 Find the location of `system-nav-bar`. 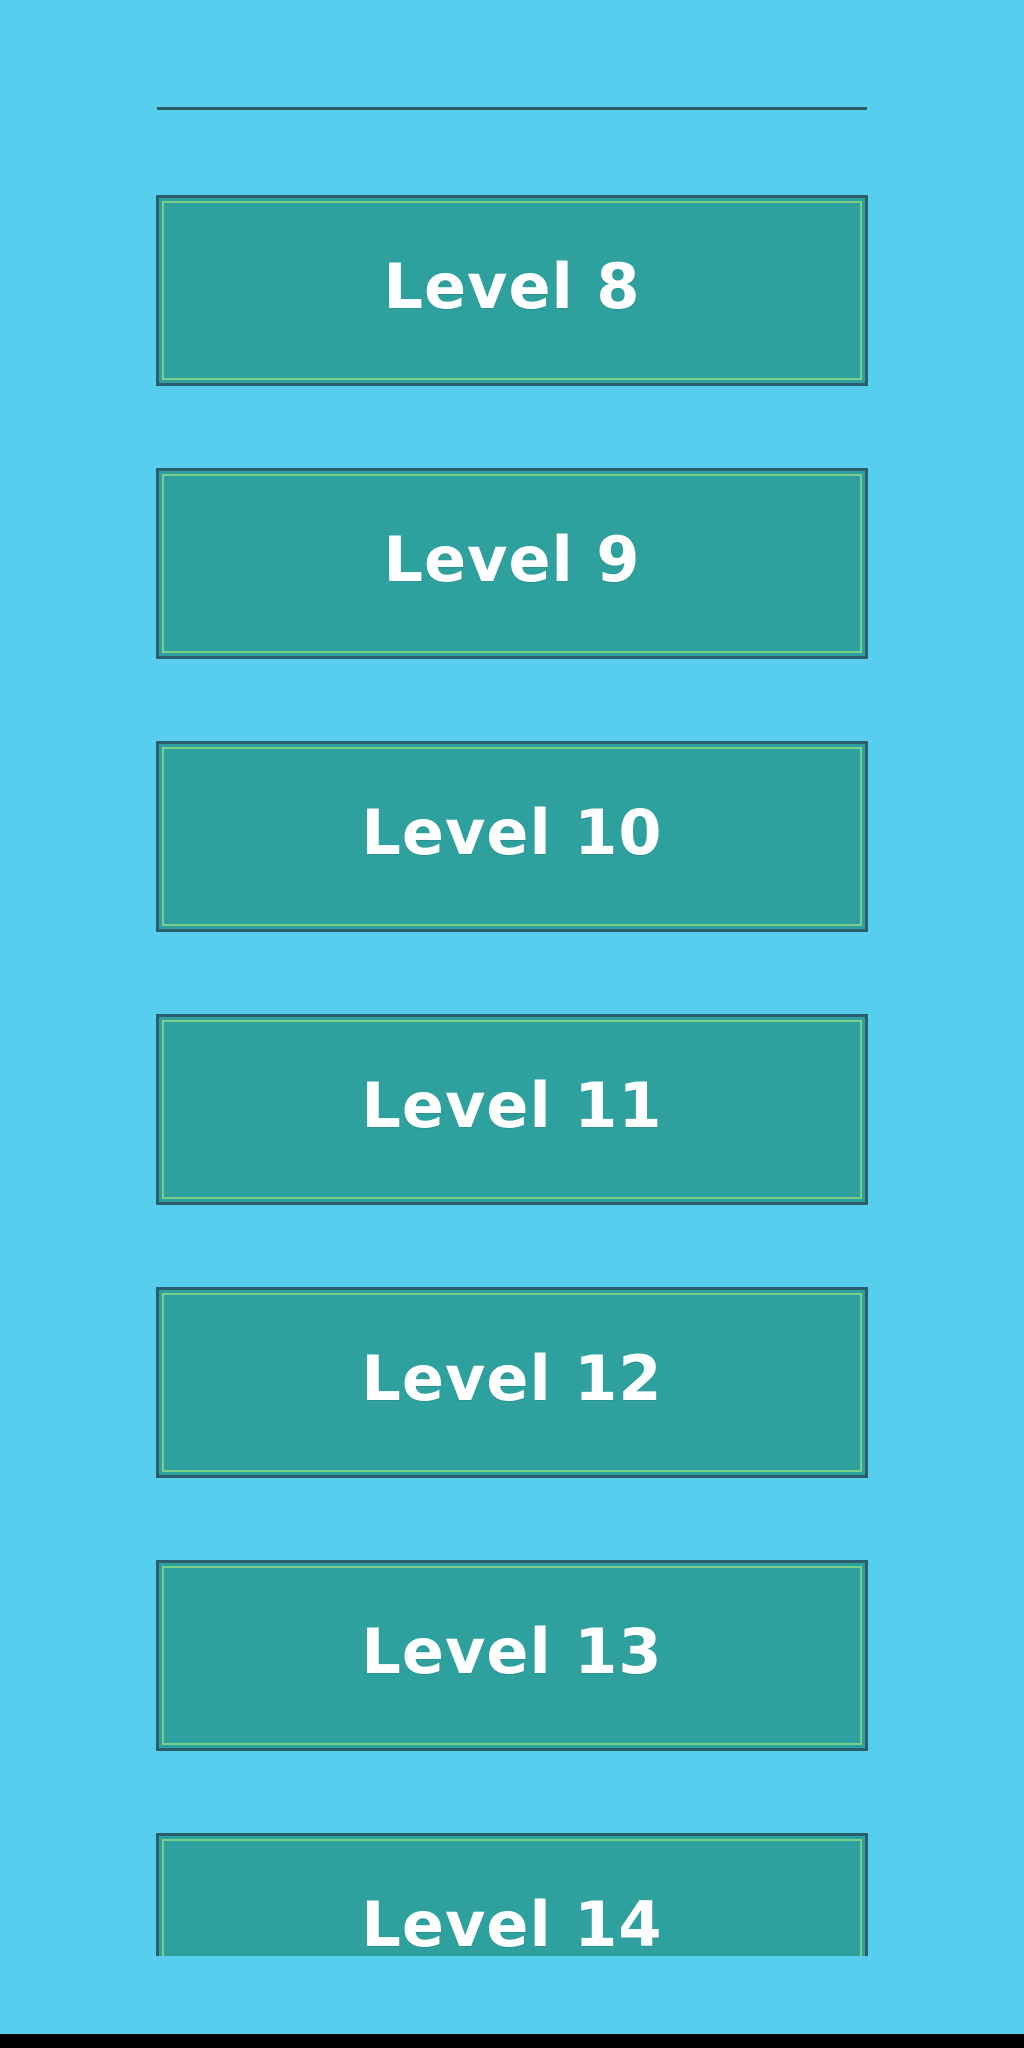

system-nav-bar is located at coordinates (512, 2041).